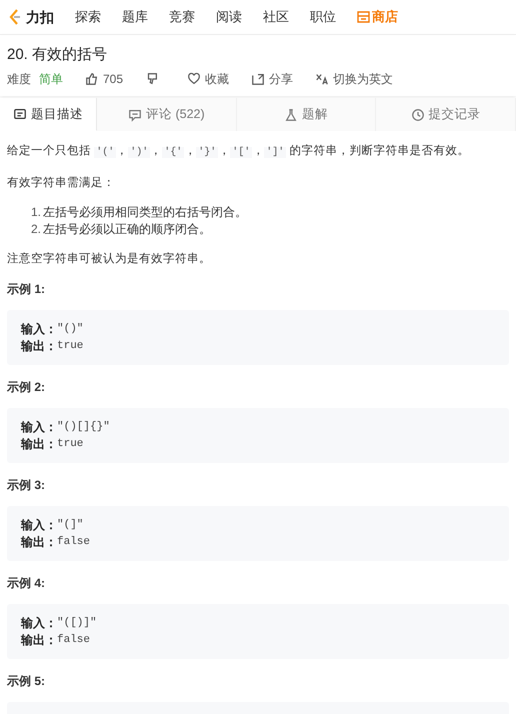 Image resolution: width=516 pixels, height=714 pixels. Describe the element at coordinates (26, 289) in the screenshot. I see `example-title: 示例 1:` at that location.